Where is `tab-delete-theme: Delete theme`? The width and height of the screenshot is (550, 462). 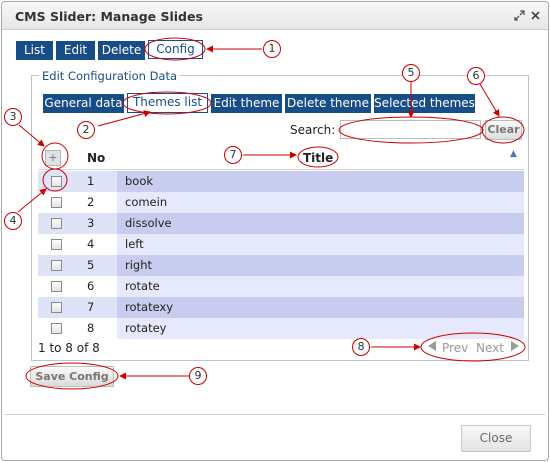 tab-delete-theme: Delete theme is located at coordinates (328, 103).